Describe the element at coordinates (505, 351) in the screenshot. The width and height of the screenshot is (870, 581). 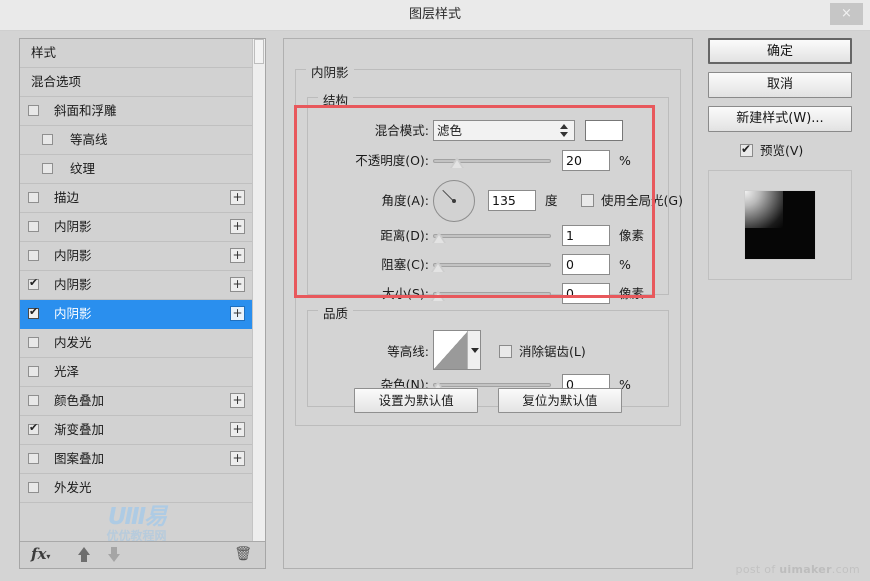
I see `antialias-checkbox` at that location.